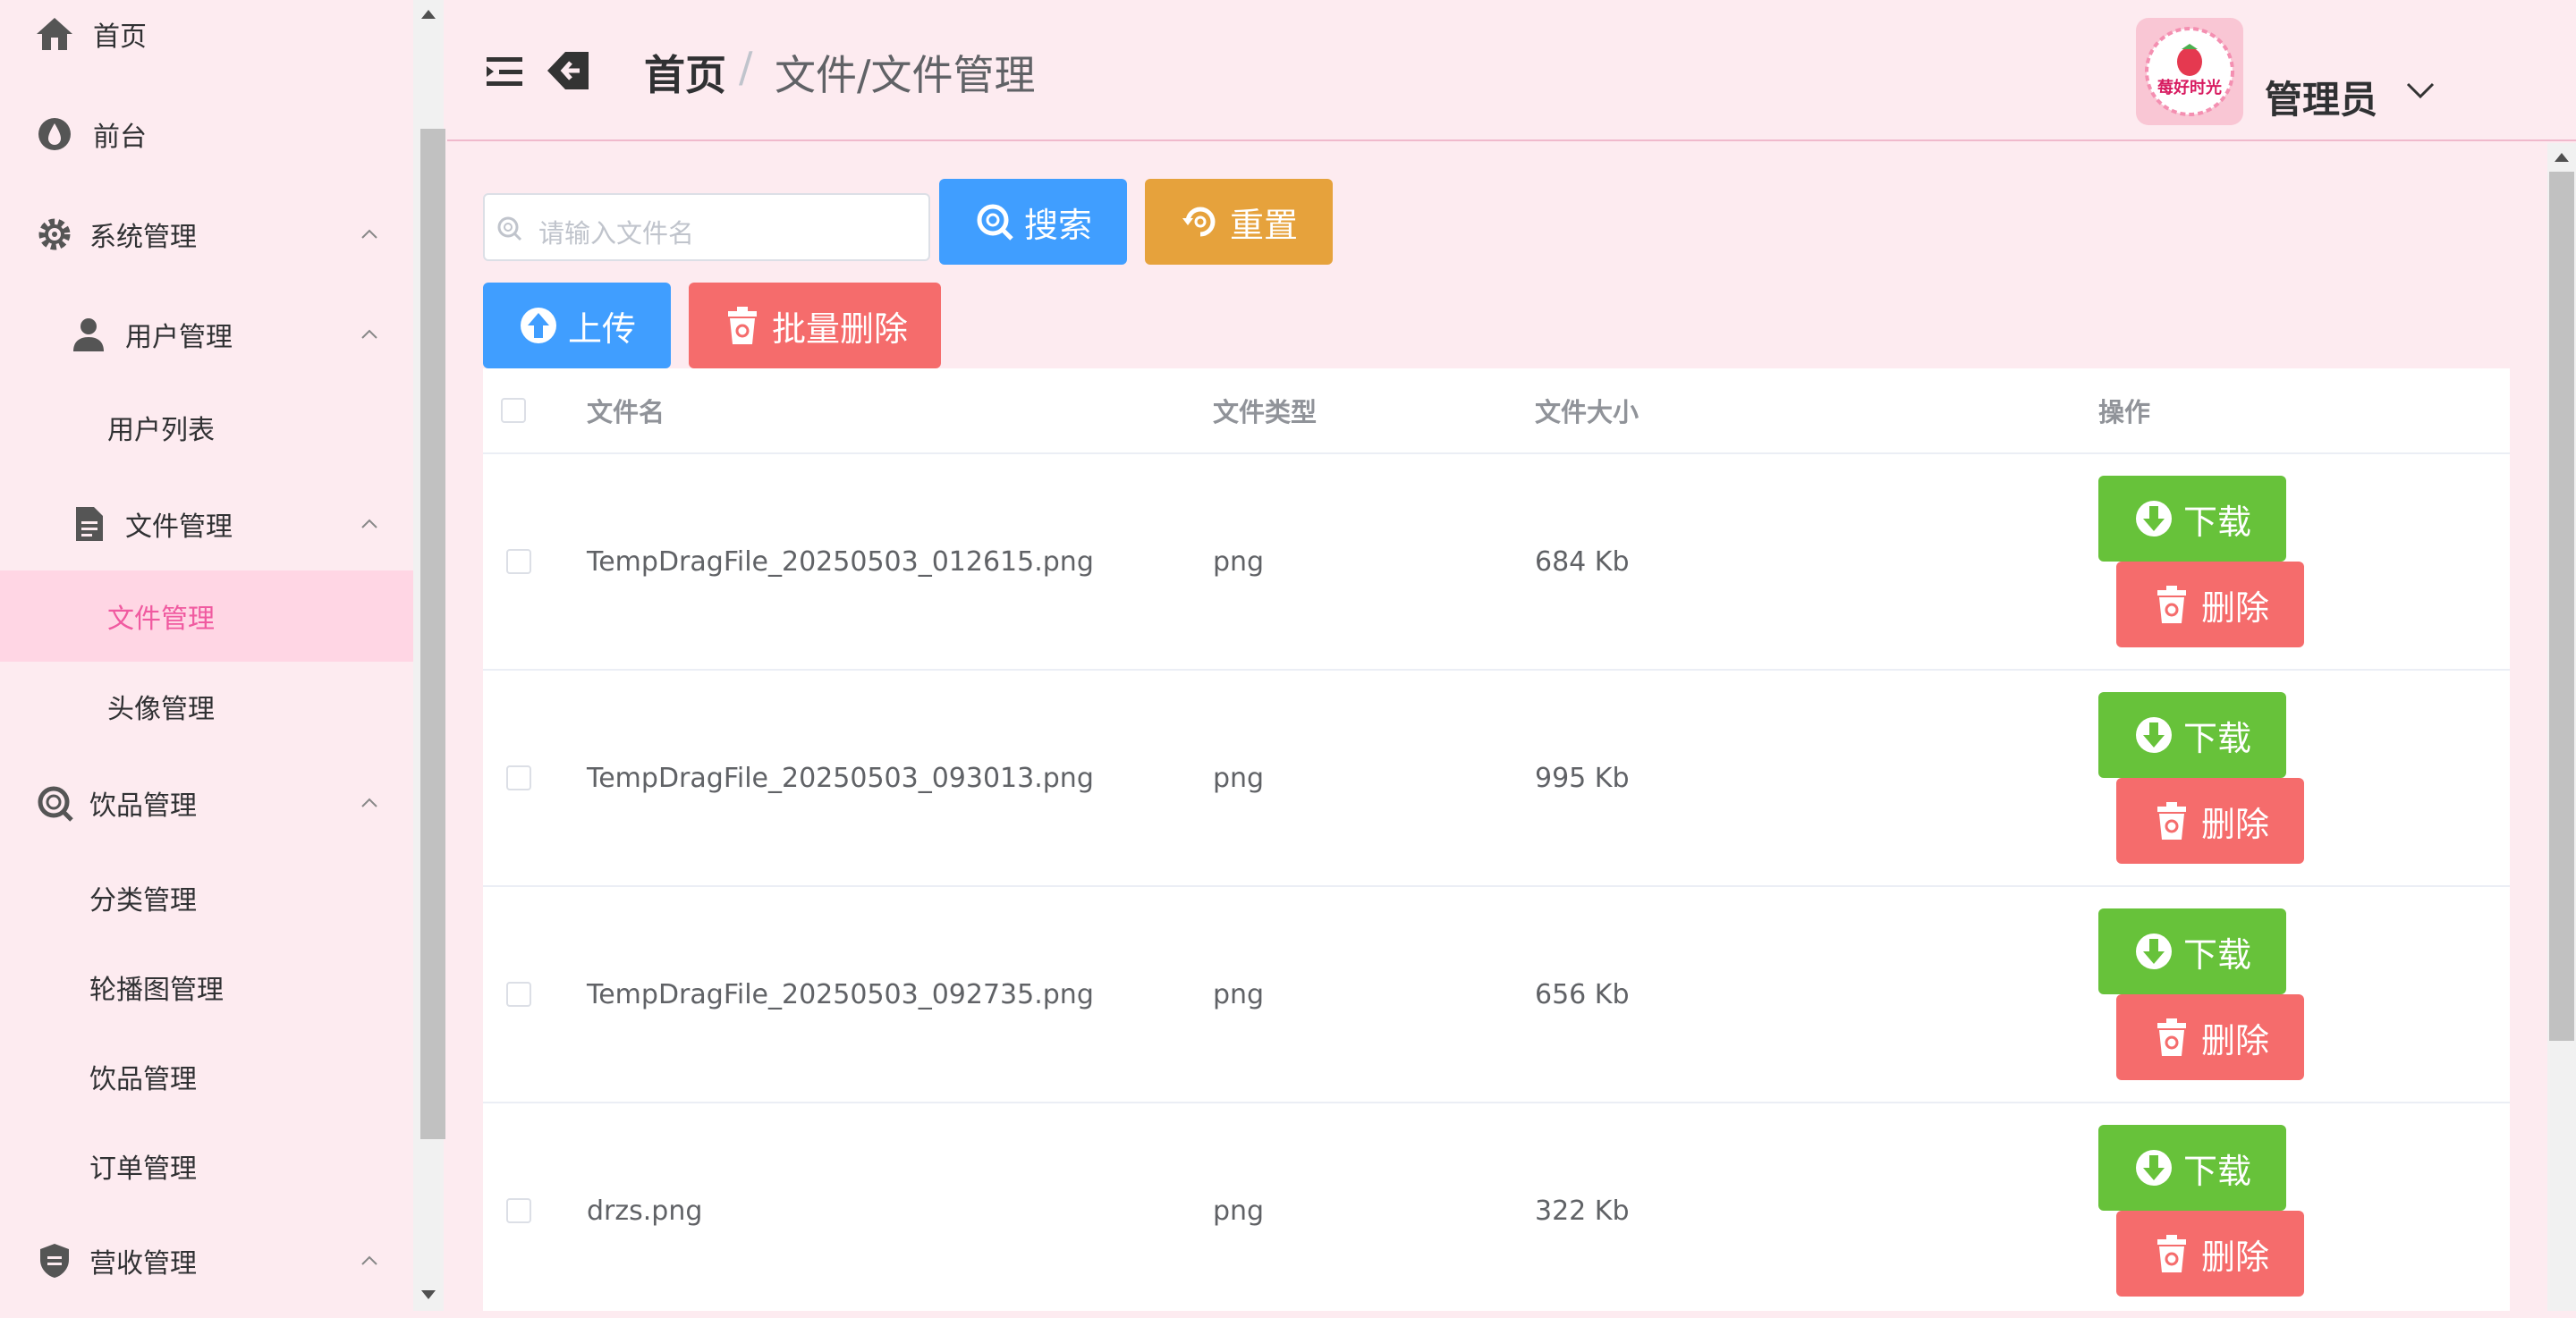  Describe the element at coordinates (616, 234) in the screenshot. I see `search-placeholder: 请输入文件名` at that location.